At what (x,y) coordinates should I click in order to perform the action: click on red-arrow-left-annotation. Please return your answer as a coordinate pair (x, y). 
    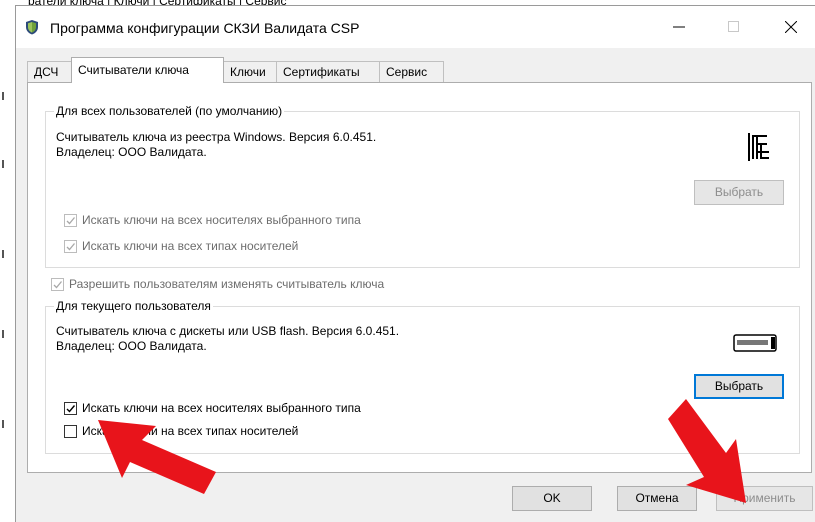
    Looking at the image, I should click on (157, 457).